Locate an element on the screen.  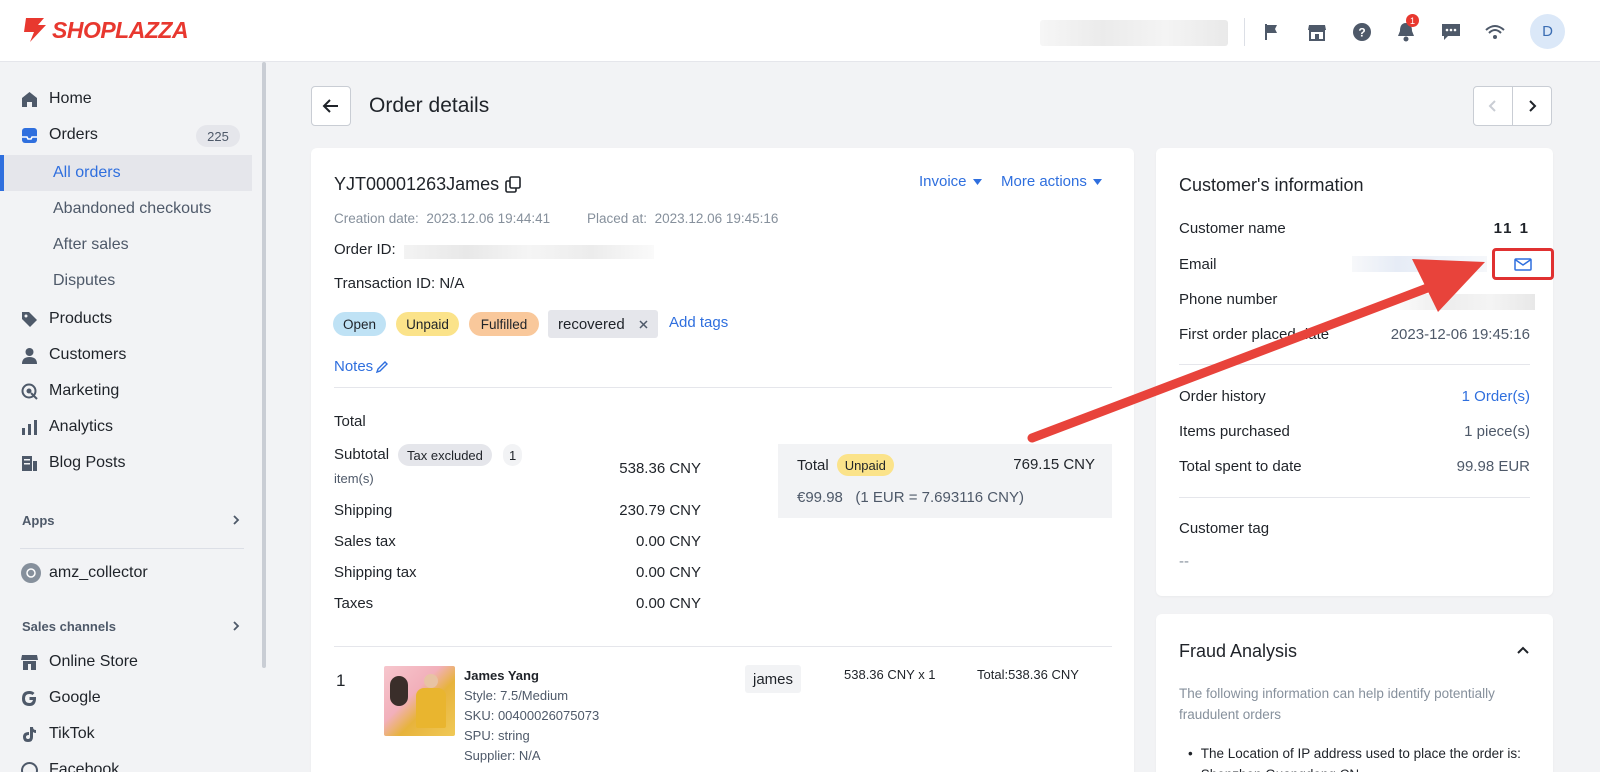
back-button is located at coordinates (331, 106).